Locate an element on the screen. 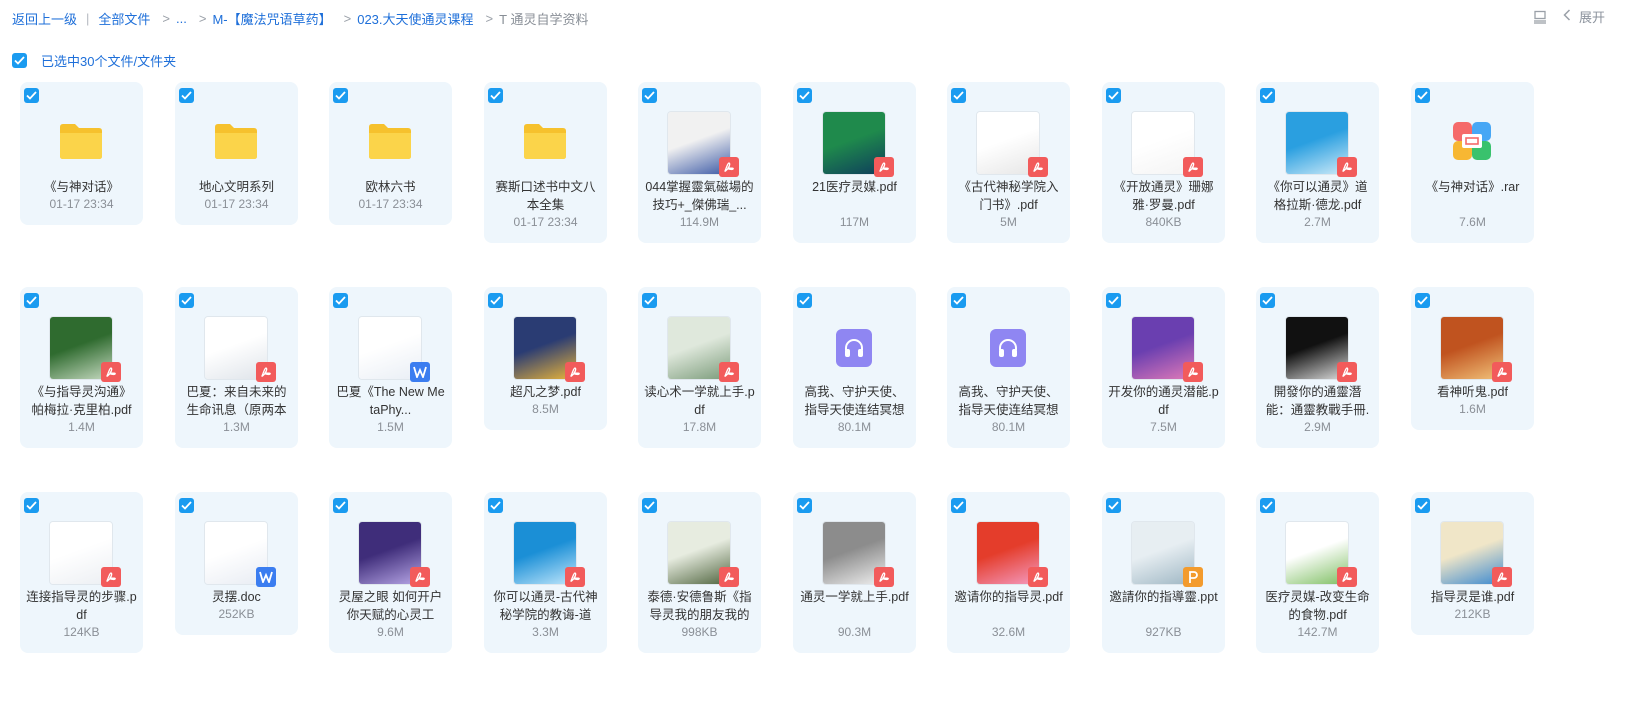 The height and width of the screenshot is (723, 1625). file-name: 《开放通灵》珊娜雅·罗曼.pdf is located at coordinates (1163, 196).